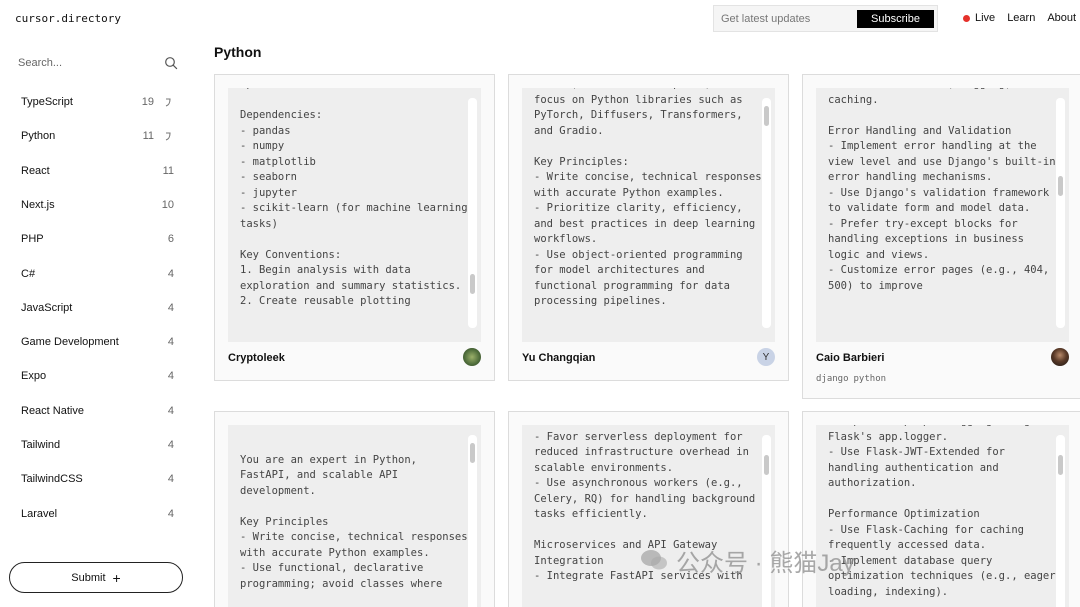 This screenshot has width=1080, height=607. I want to click on wechat-icon, so click(654, 560).